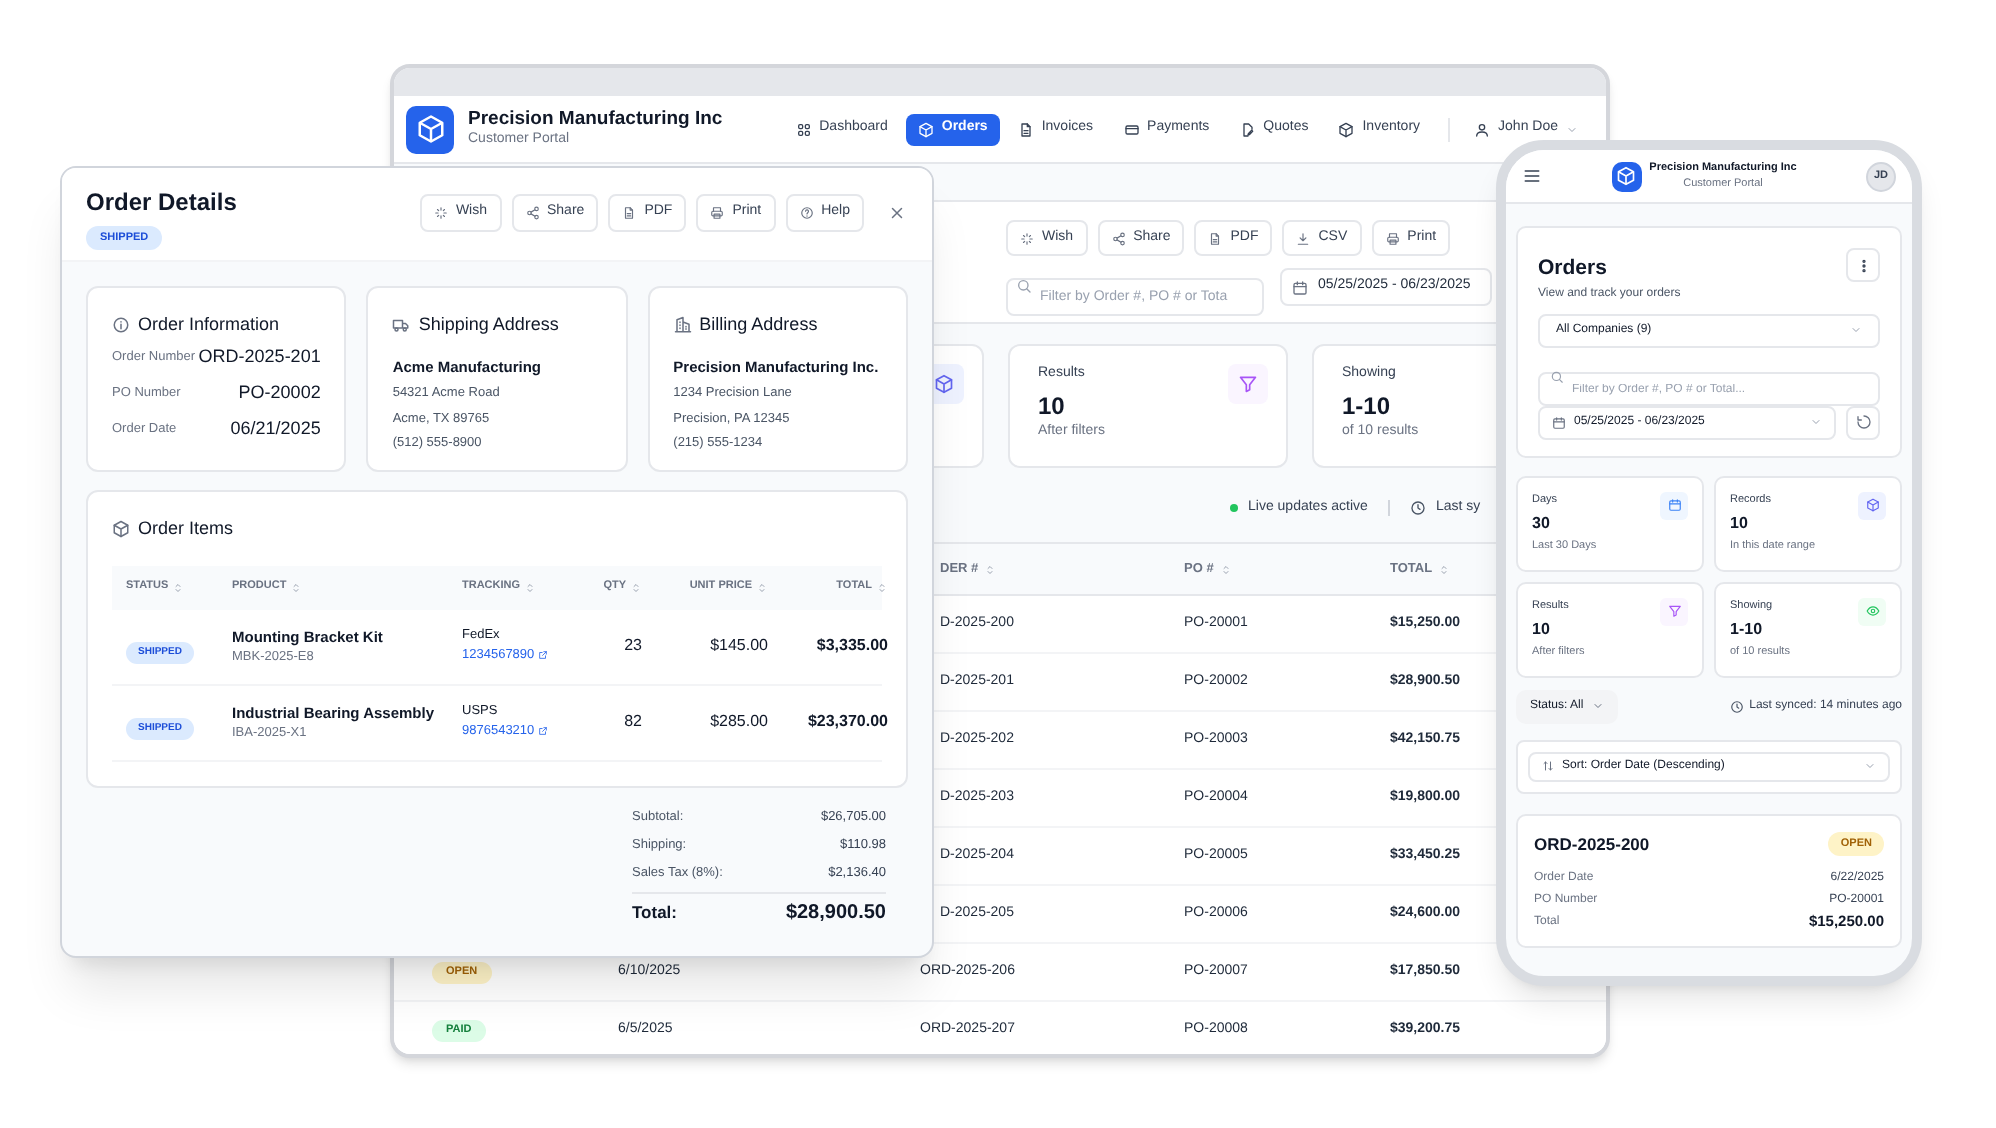  Describe the element at coordinates (488, 325) in the screenshot. I see `card-title: Shipping Address` at that location.